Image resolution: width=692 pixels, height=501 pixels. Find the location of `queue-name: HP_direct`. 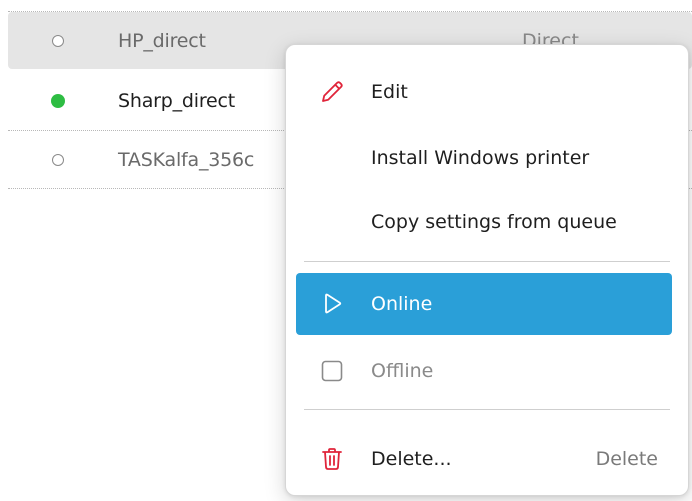

queue-name: HP_direct is located at coordinates (162, 40).